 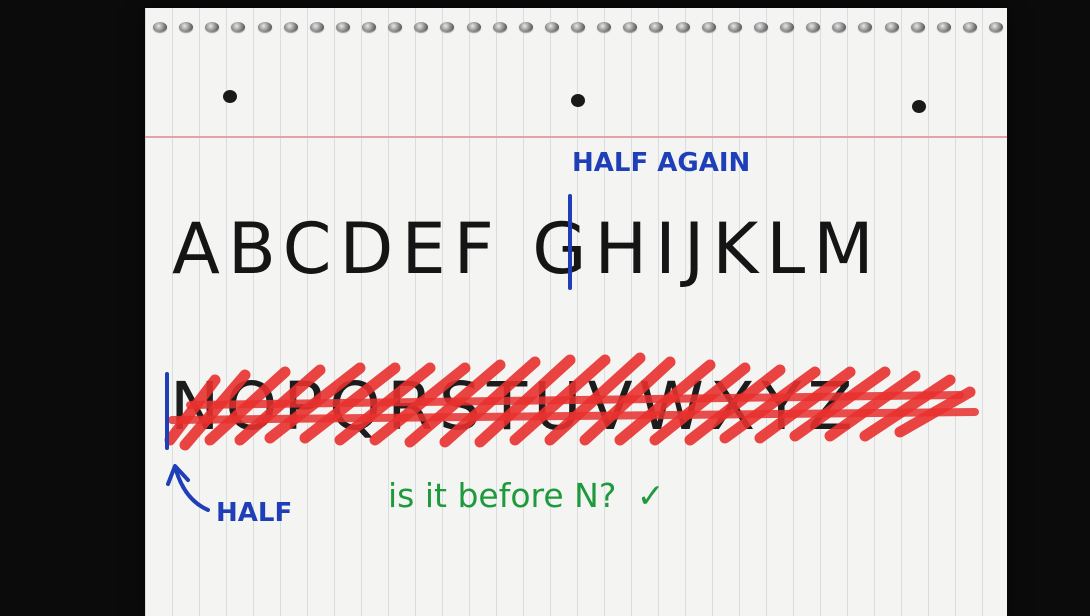 I want to click on arrow-up-left-icon, so click(x=188, y=488).